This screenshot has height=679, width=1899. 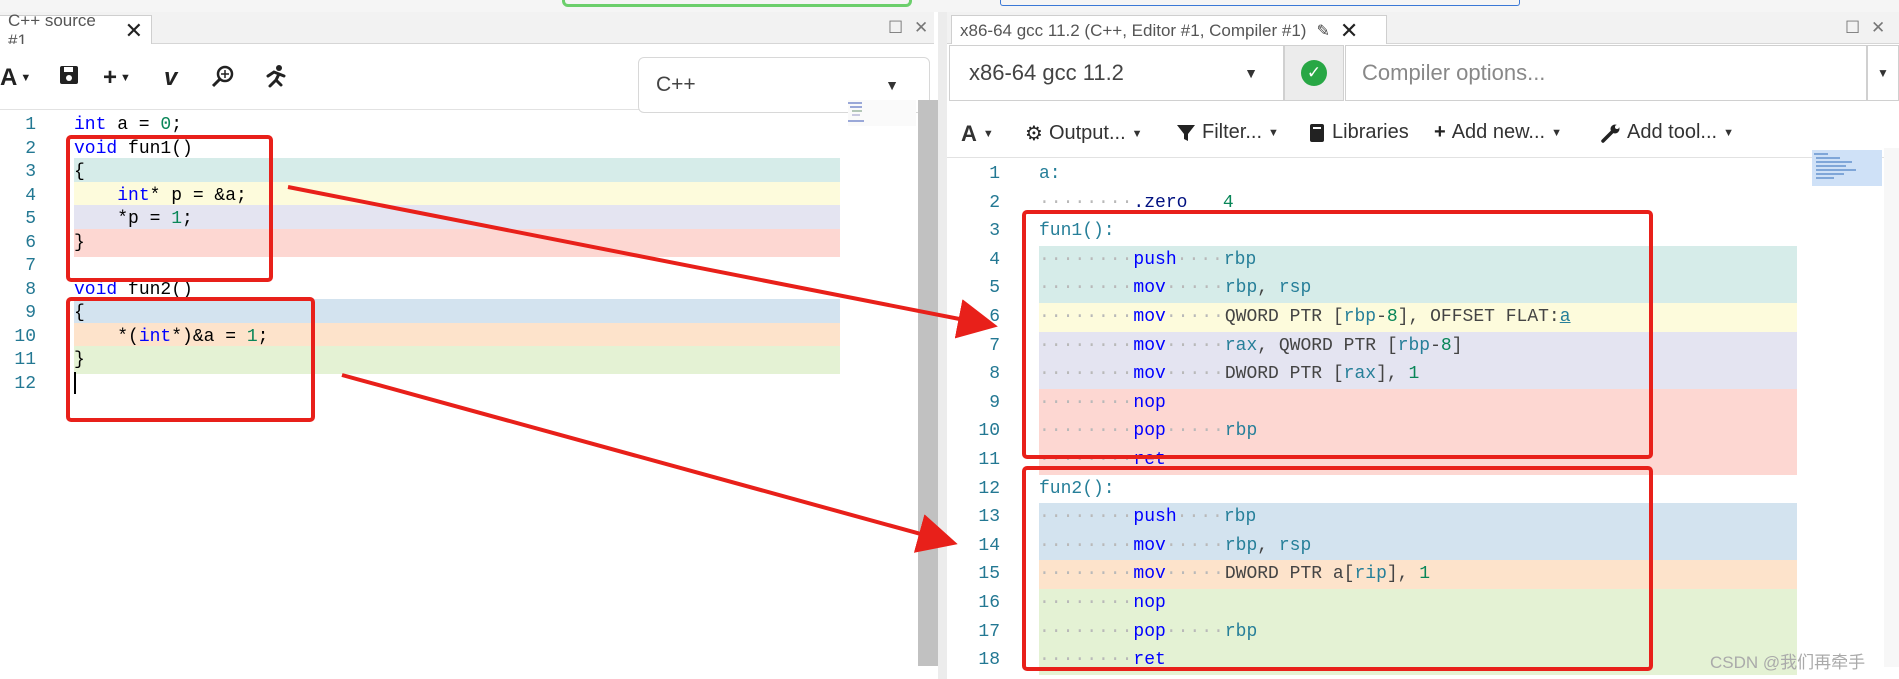 I want to click on tab-cpp-source: C++ source #1 ✕, so click(x=76, y=30).